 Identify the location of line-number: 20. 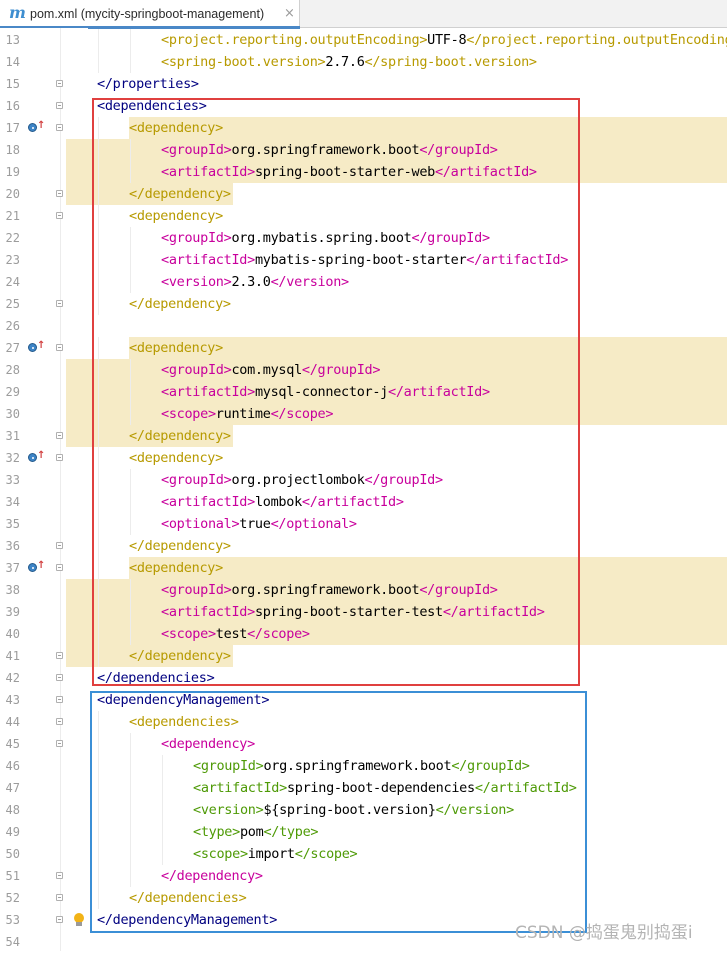
(12, 194).